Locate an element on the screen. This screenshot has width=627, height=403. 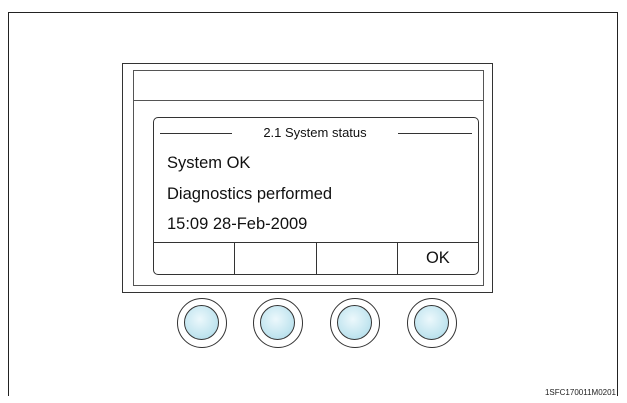
title-rule-left is located at coordinates (196, 133).